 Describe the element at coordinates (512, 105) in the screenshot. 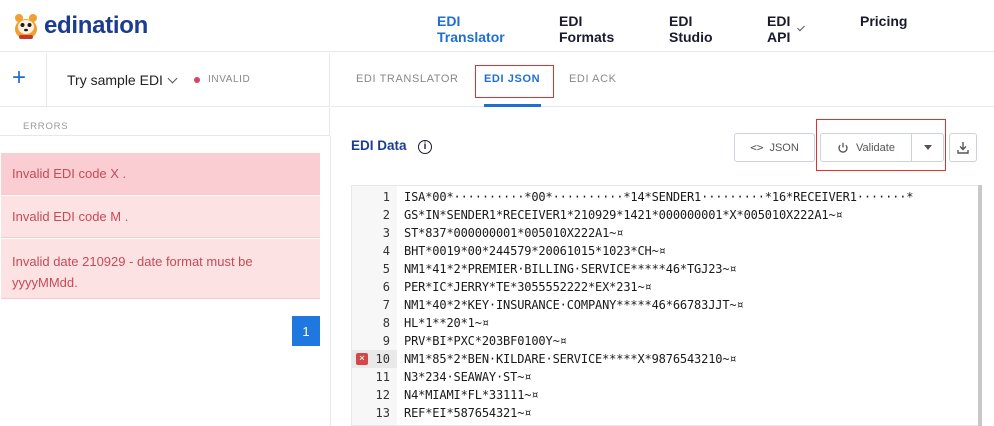

I see `active-tab-indicator` at that location.